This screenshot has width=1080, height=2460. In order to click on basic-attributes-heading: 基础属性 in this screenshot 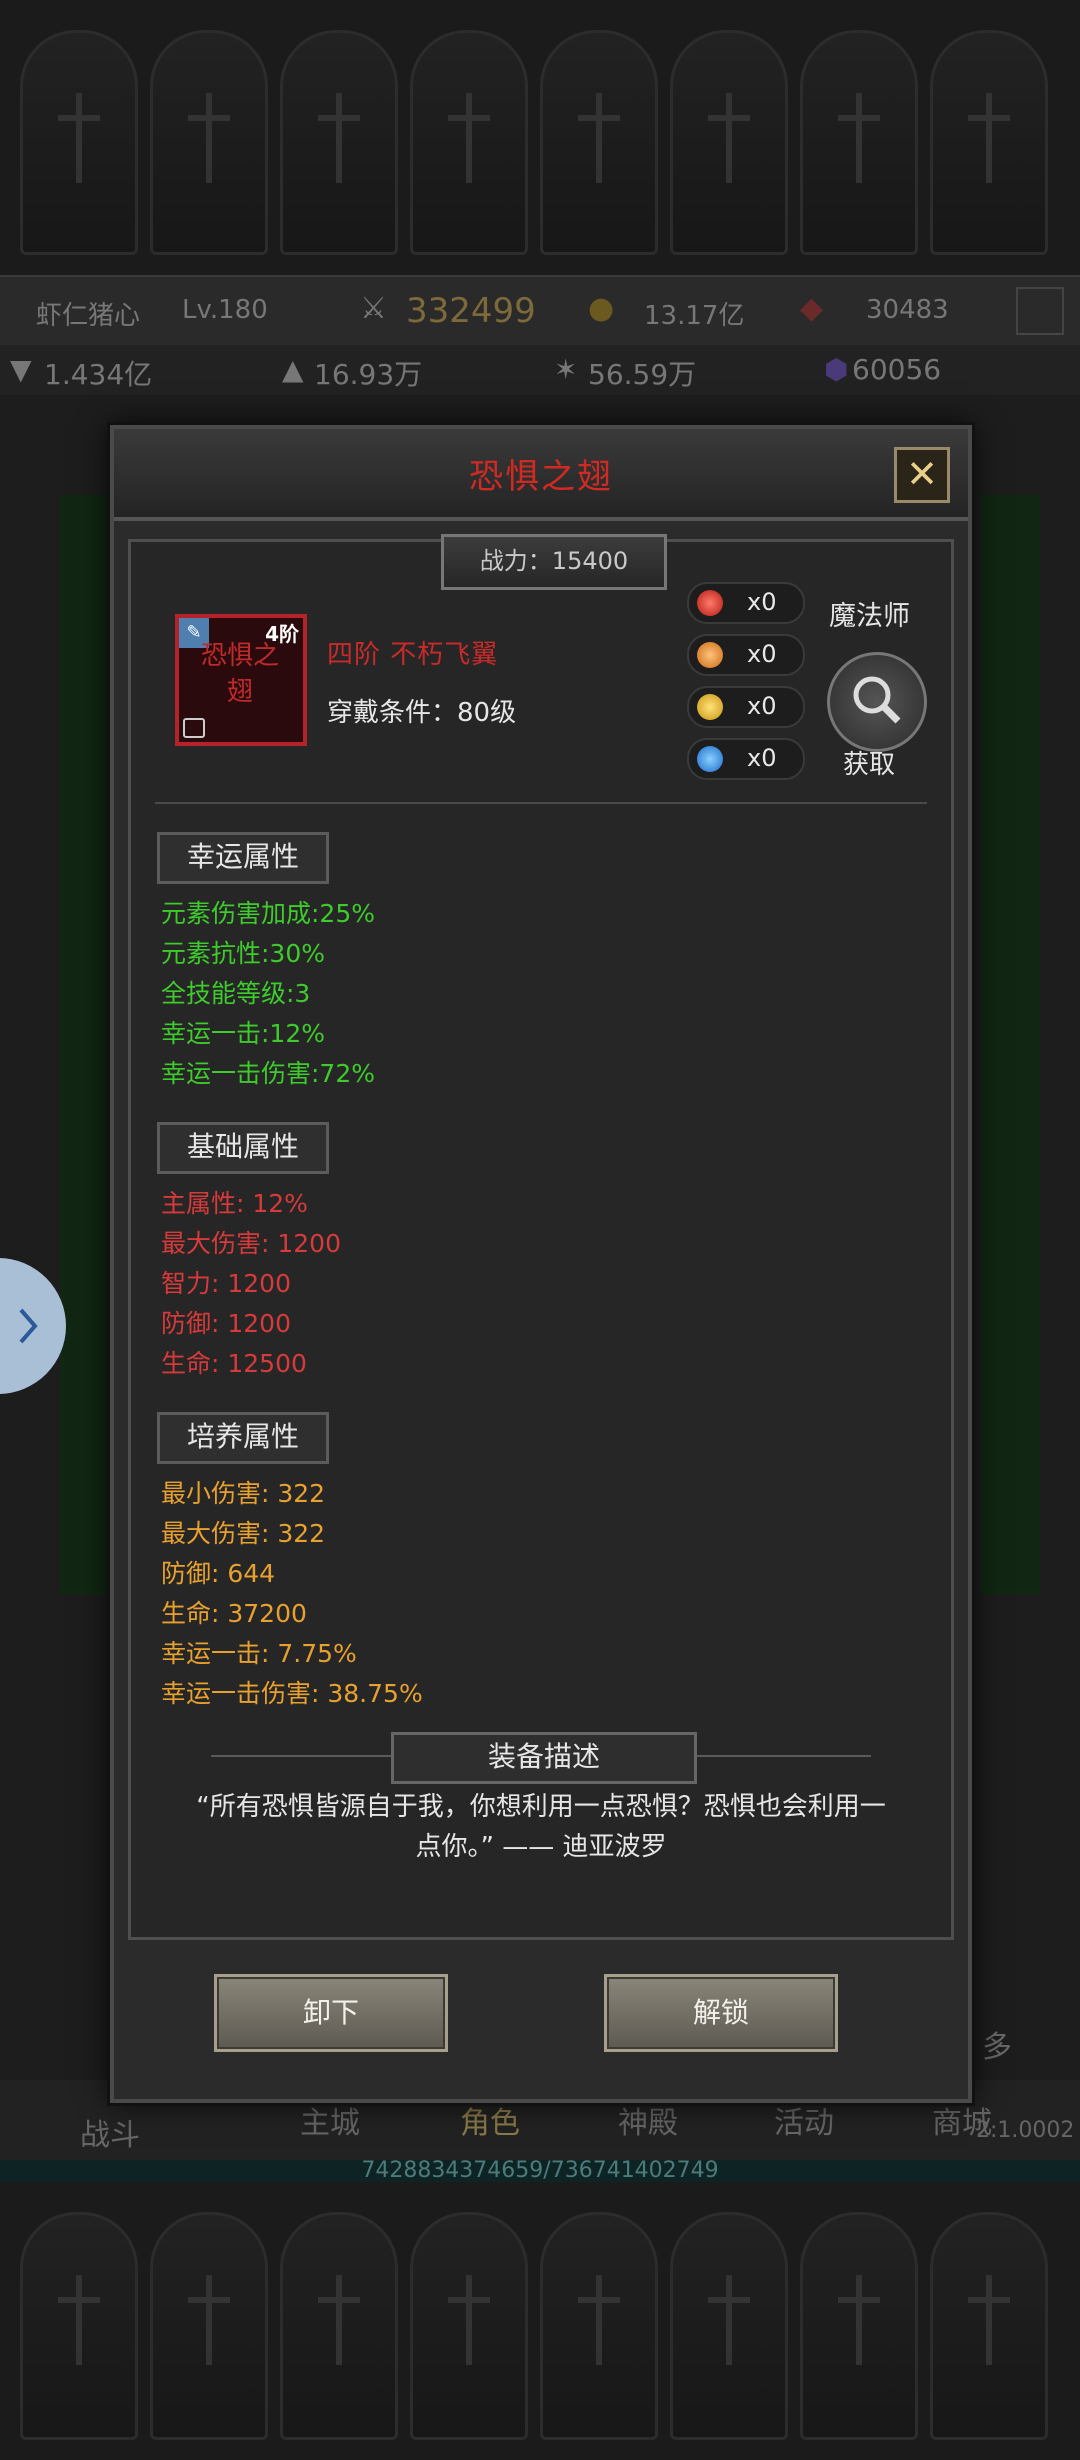, I will do `click(243, 1148)`.